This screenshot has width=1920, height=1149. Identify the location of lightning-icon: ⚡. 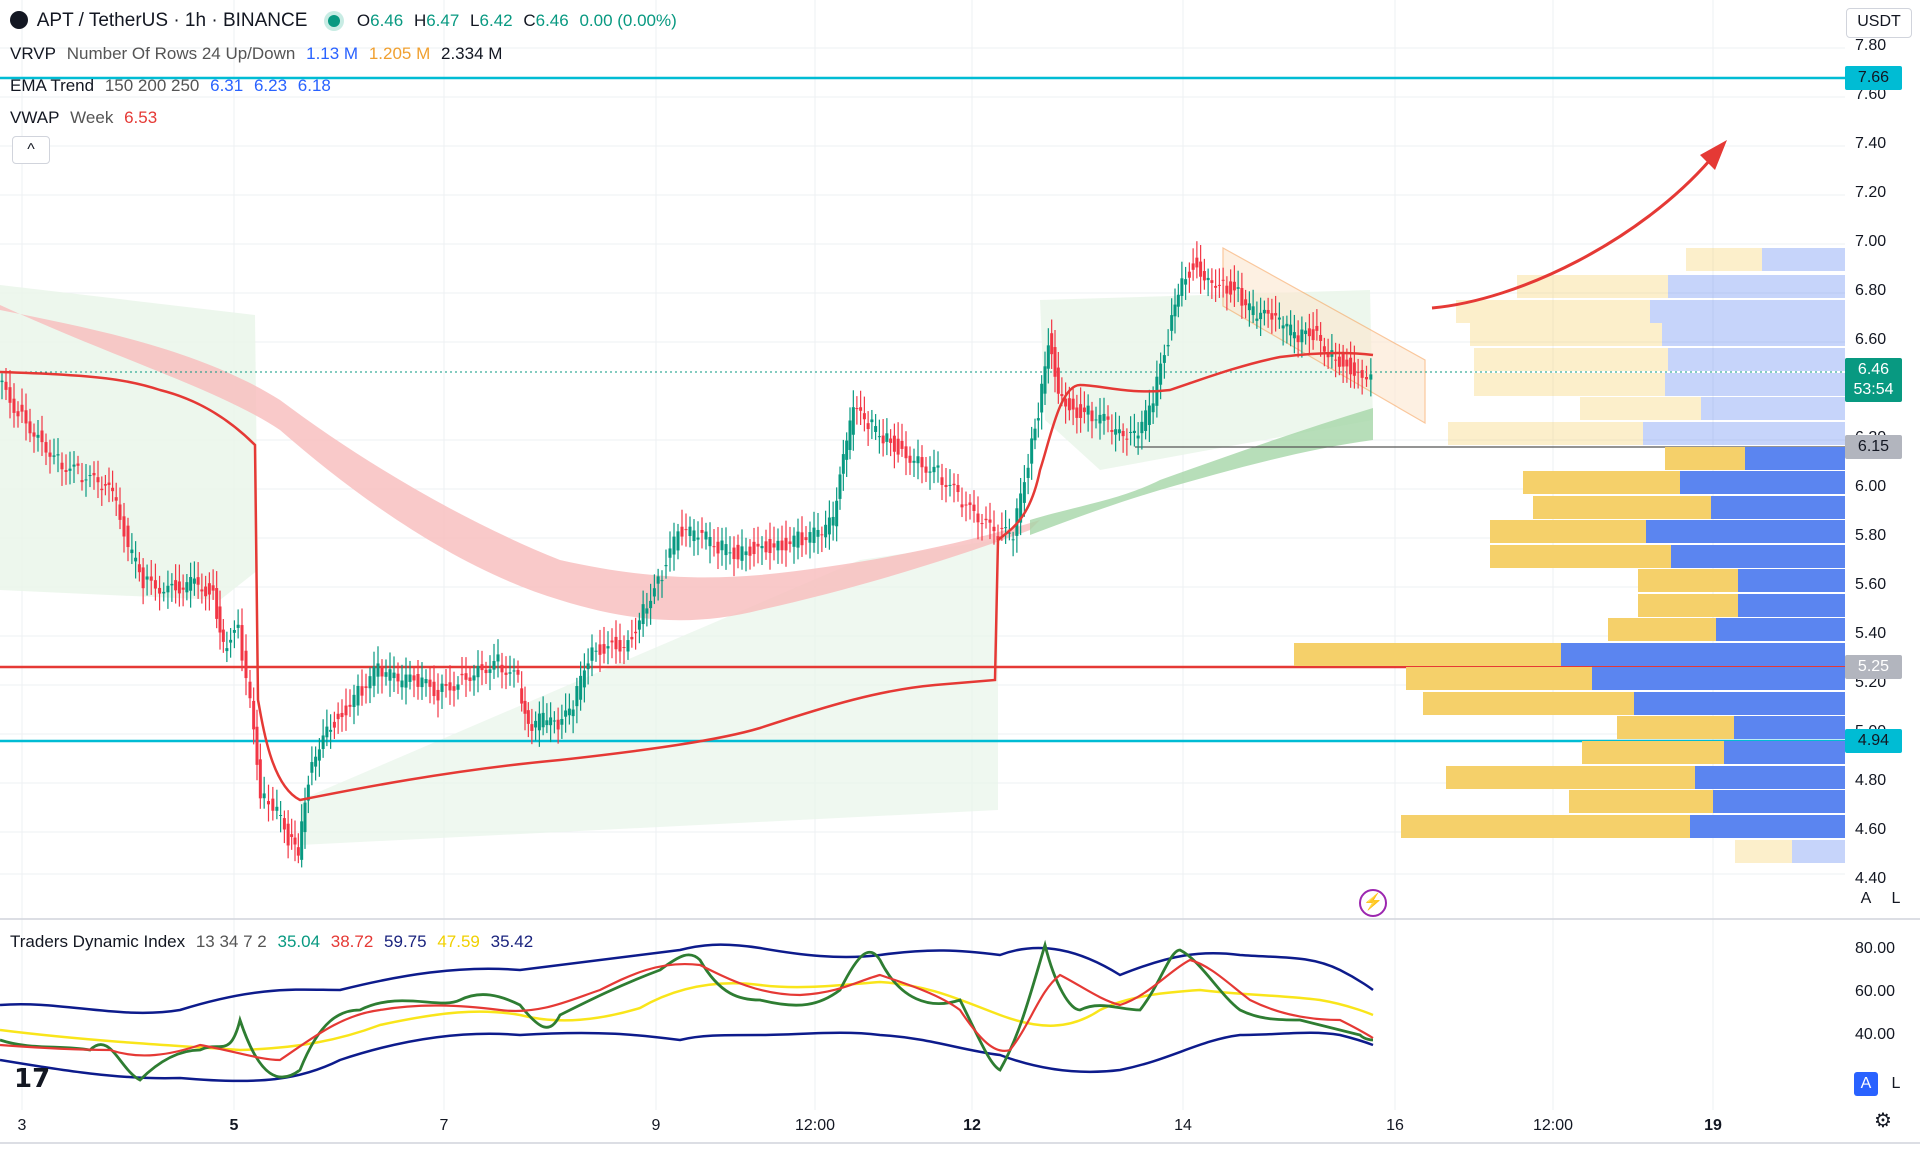
(1373, 903).